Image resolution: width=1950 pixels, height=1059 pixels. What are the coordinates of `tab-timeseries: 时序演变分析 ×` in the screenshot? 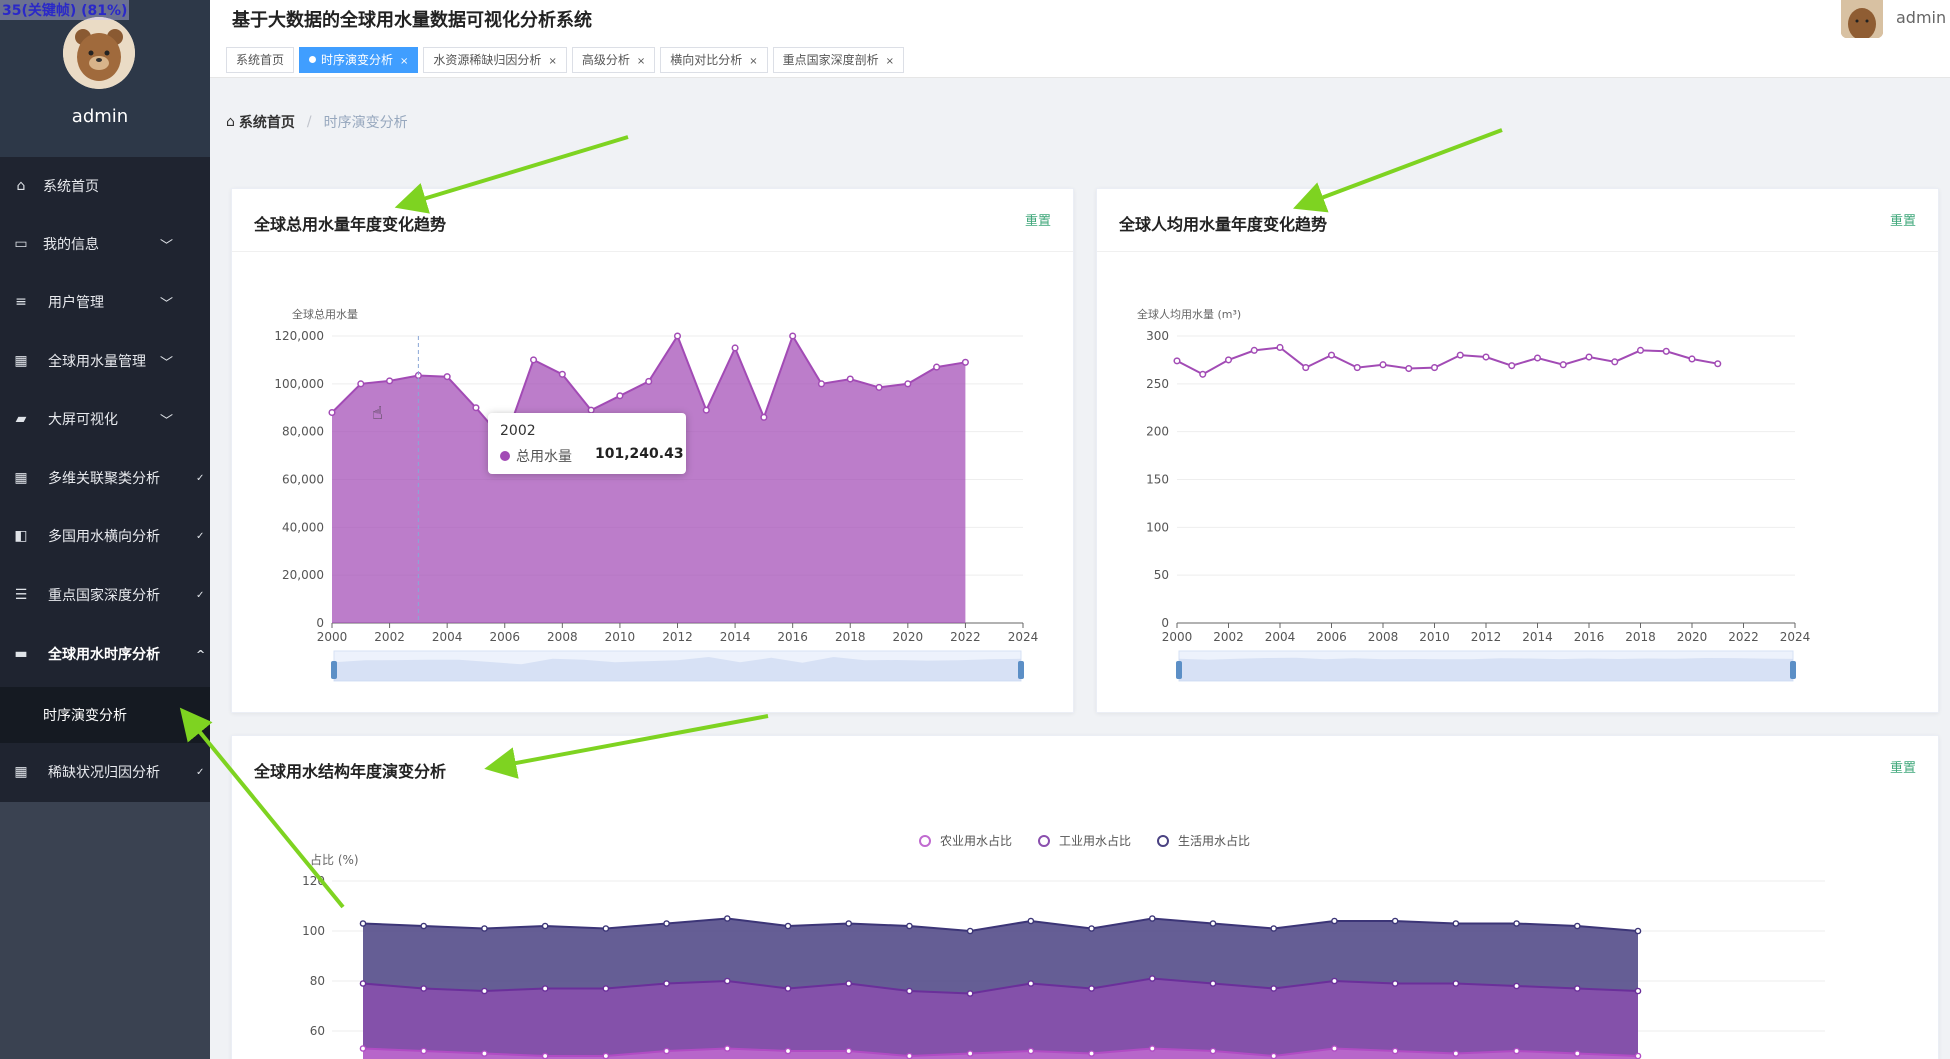 It's located at (359, 60).